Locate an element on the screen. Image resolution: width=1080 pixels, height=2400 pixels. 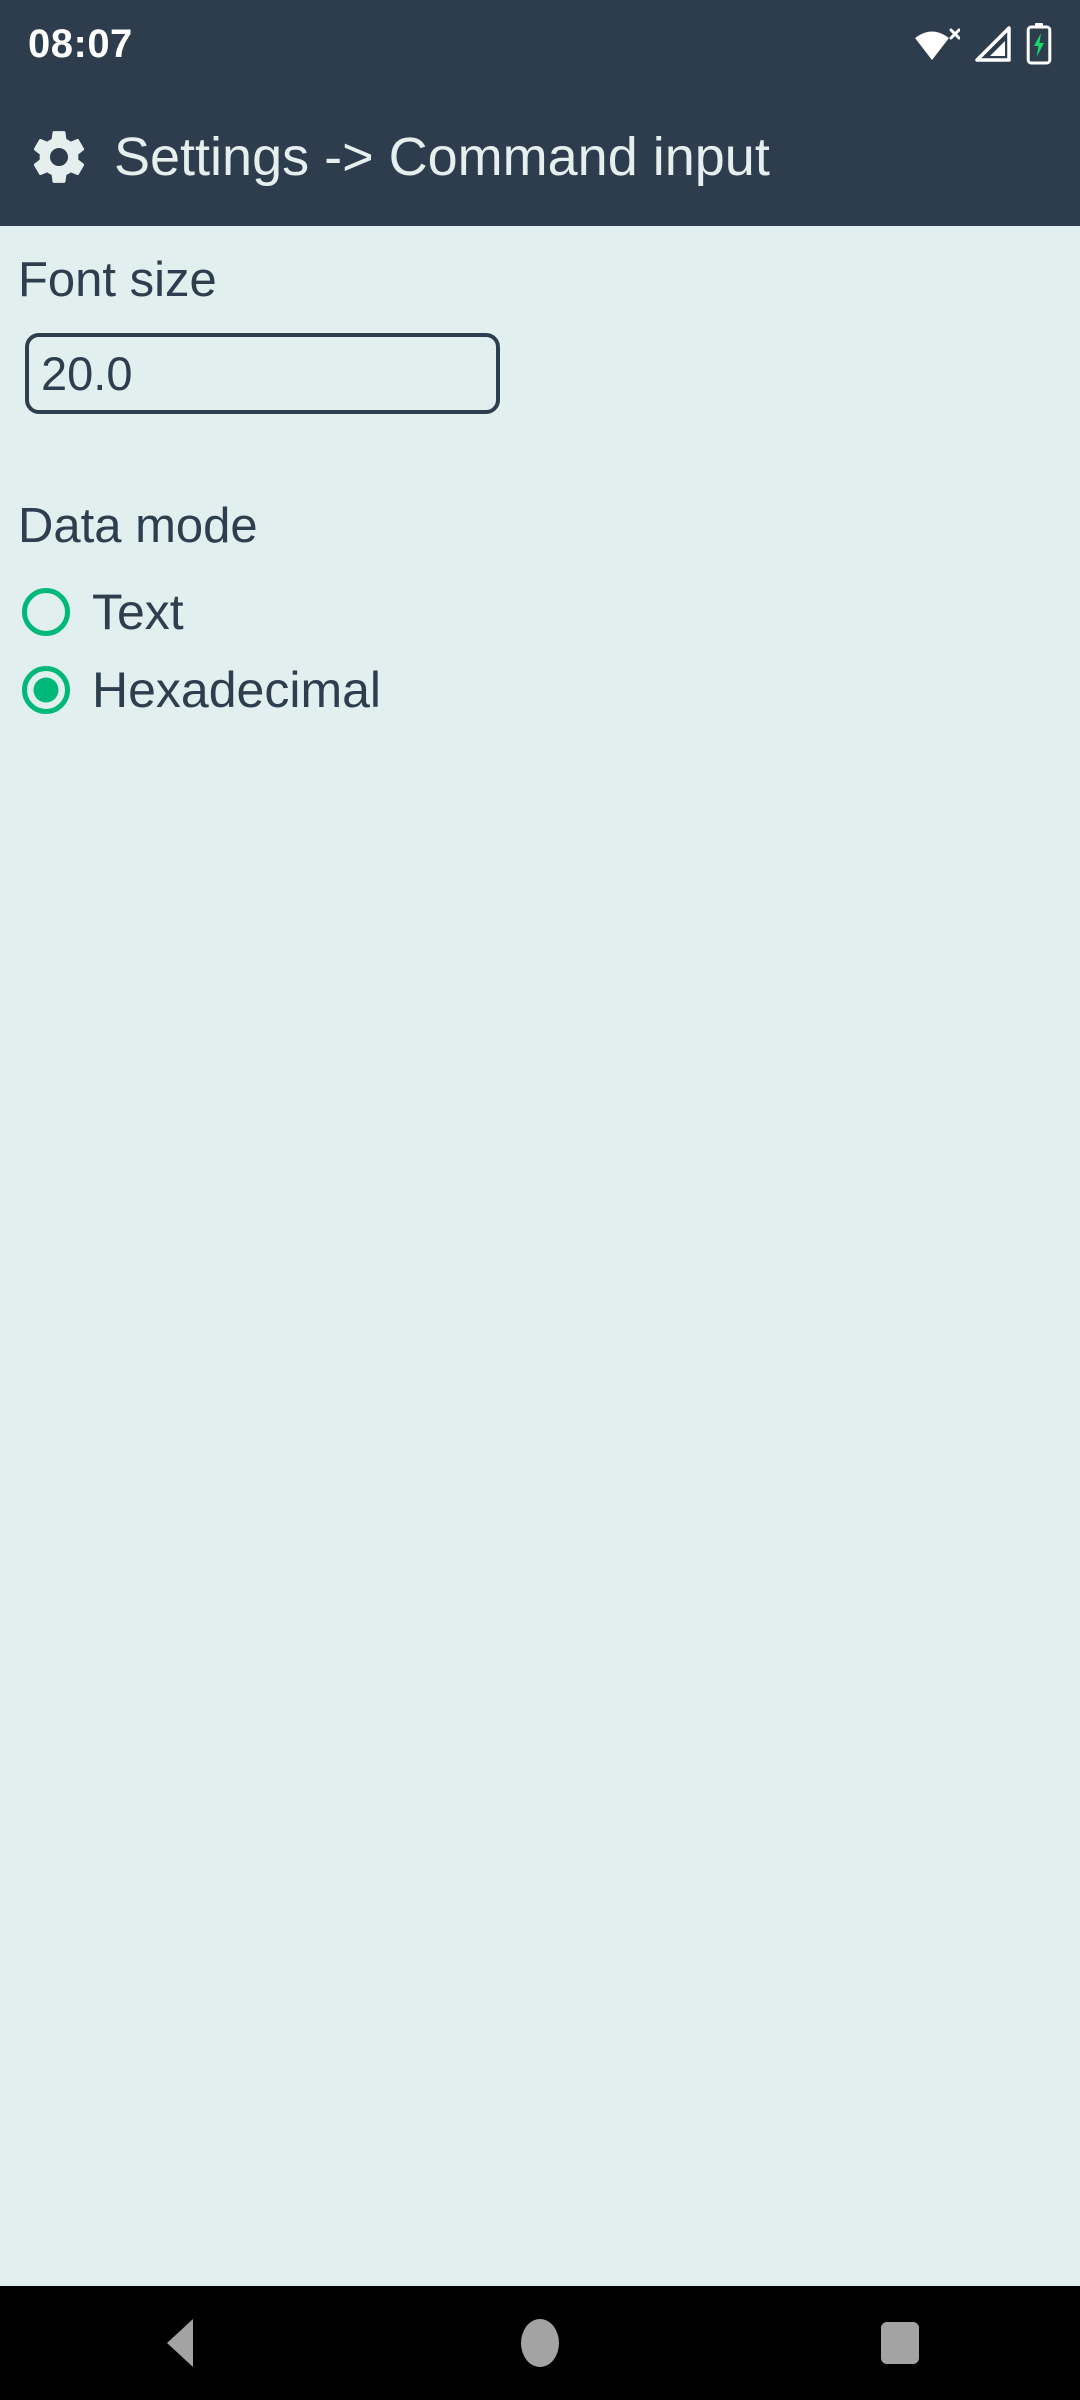
data-mode-radio-group: Text Hexadecimal is located at coordinates (540, 651).